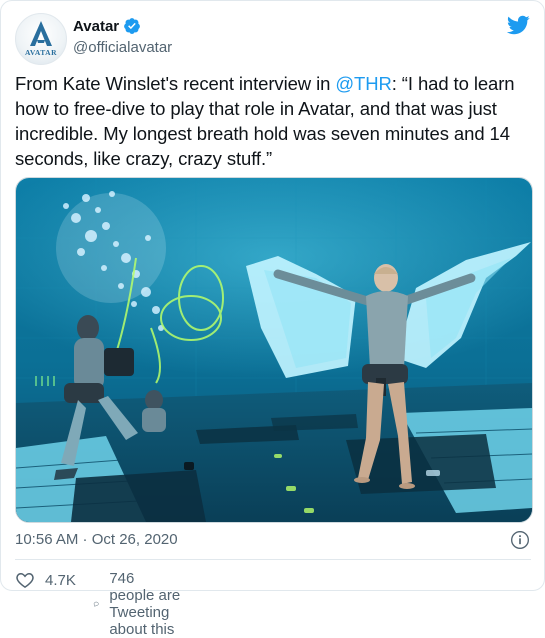  Describe the element at coordinates (41, 52) in the screenshot. I see `avatar-wordmark: AVATAR` at that location.